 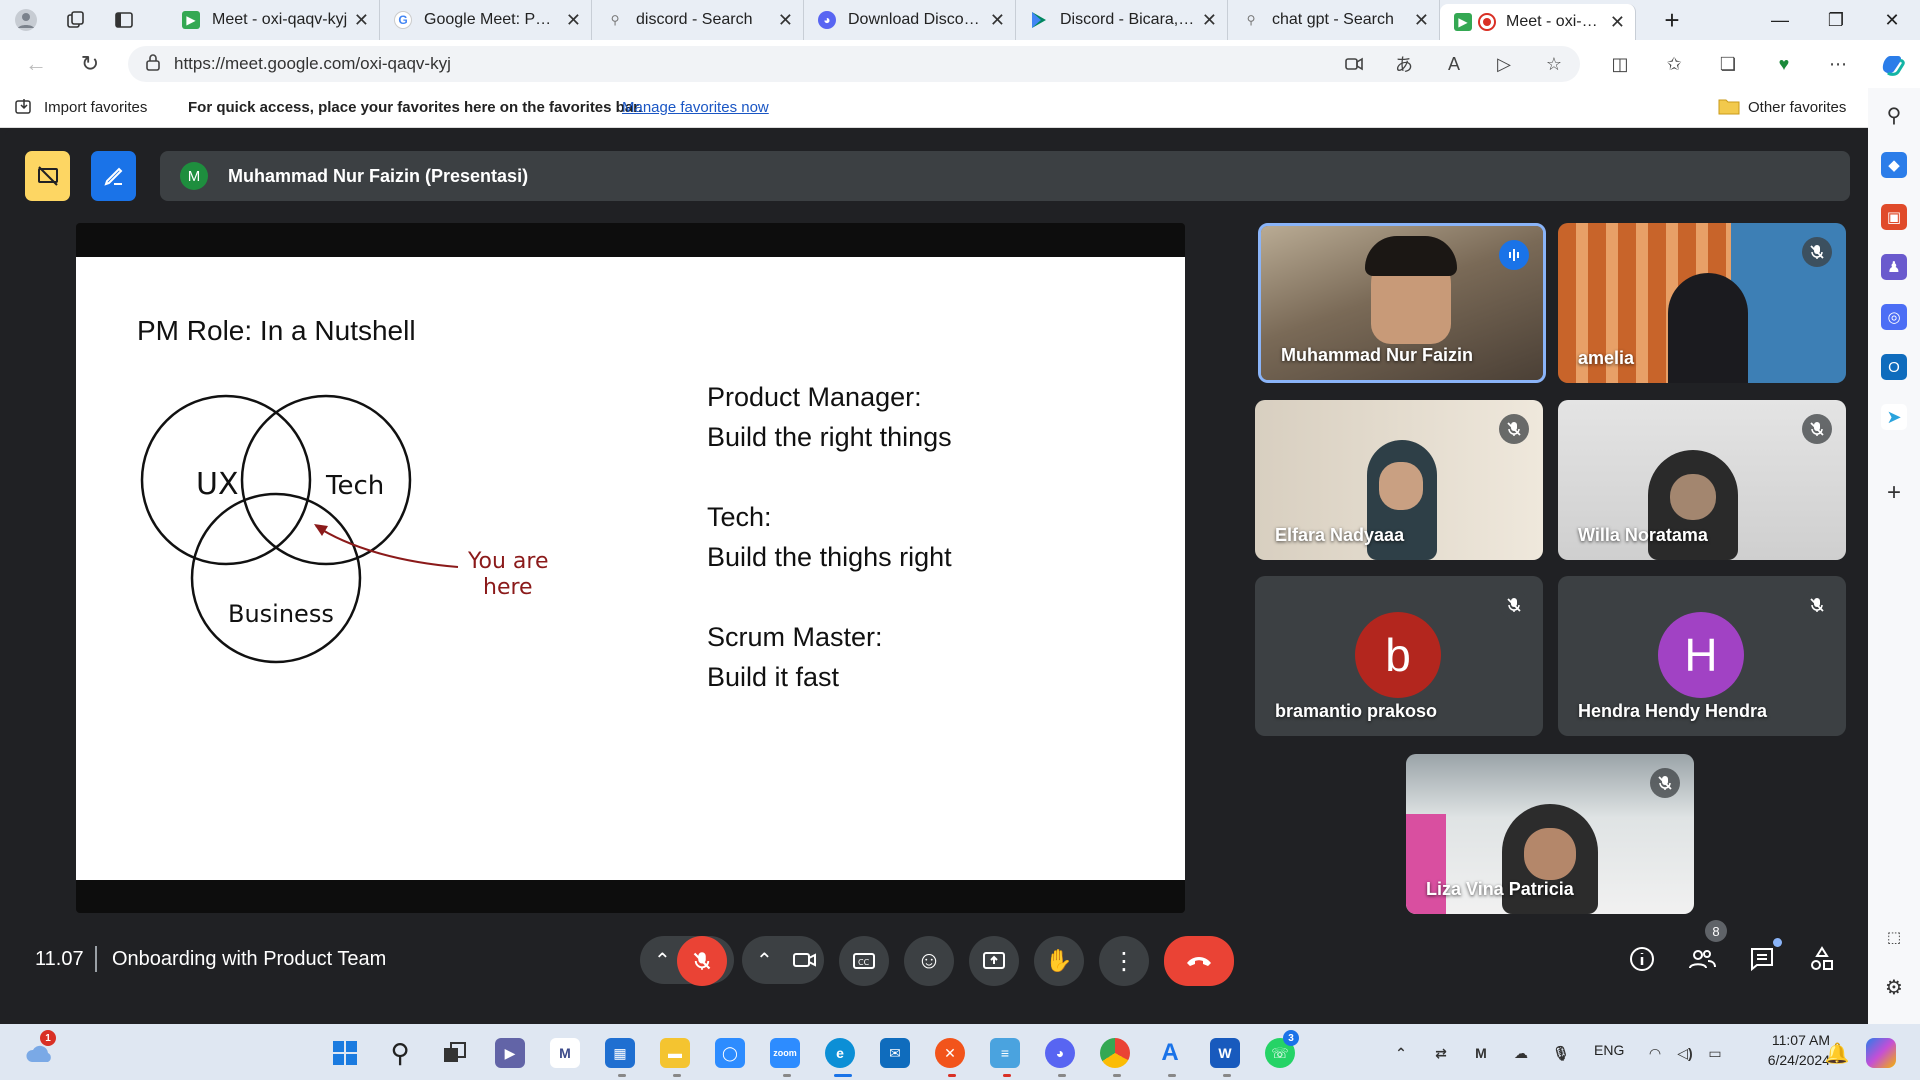 I want to click on split-screen-icon: ◫, so click(x=1620, y=64).